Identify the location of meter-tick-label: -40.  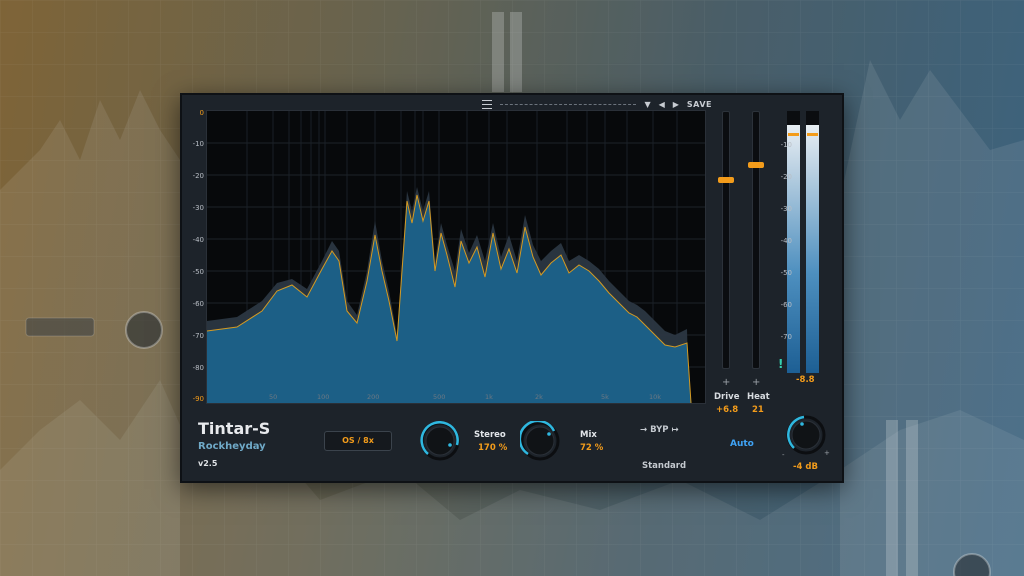
(786, 241).